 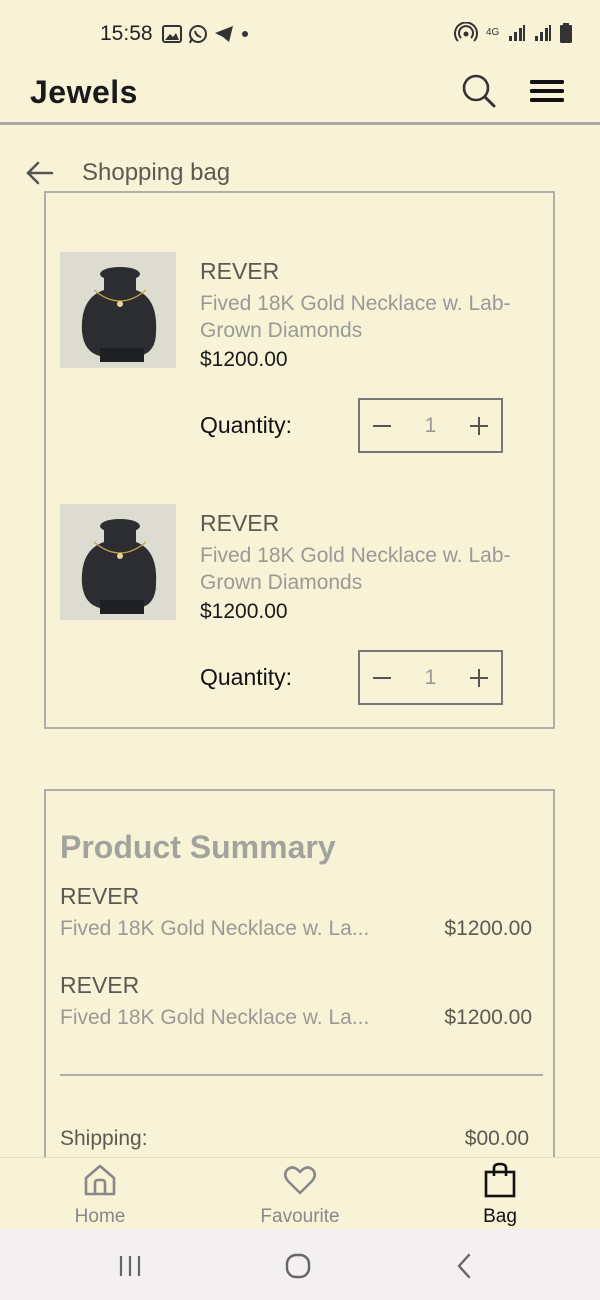 I want to click on back-chevron-icon, so click(x=464, y=1266).